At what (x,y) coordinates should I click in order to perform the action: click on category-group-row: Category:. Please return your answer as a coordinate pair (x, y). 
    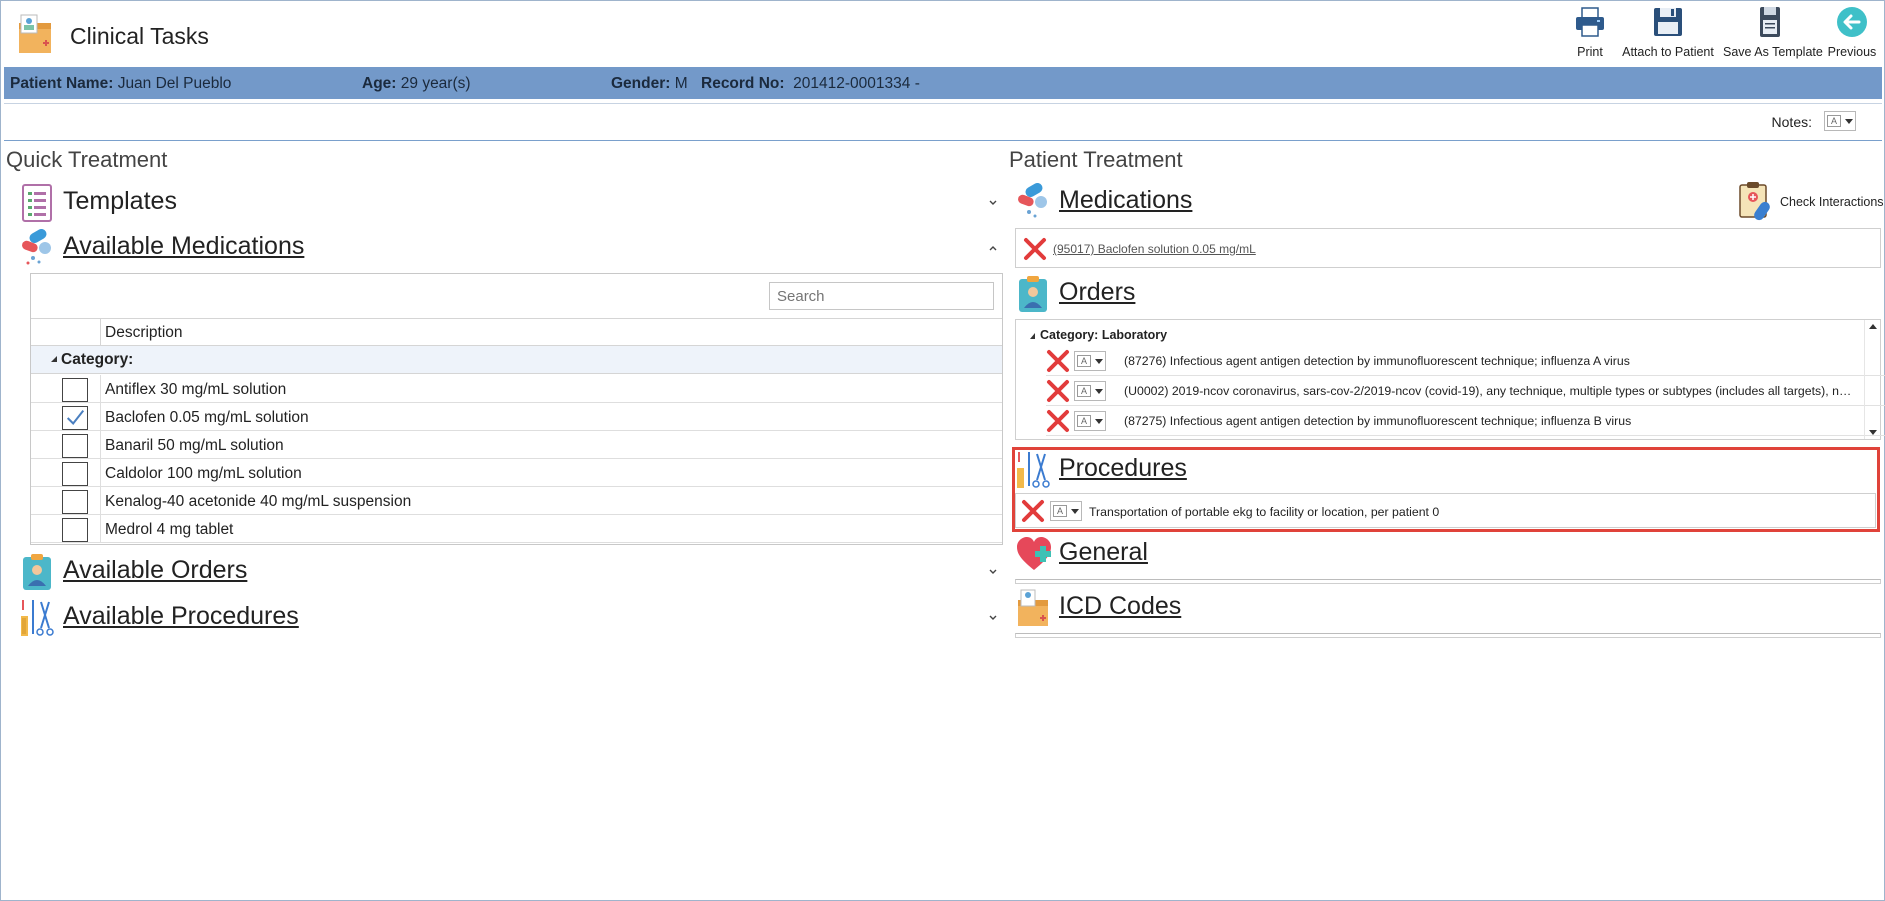
    Looking at the image, I should click on (516, 360).